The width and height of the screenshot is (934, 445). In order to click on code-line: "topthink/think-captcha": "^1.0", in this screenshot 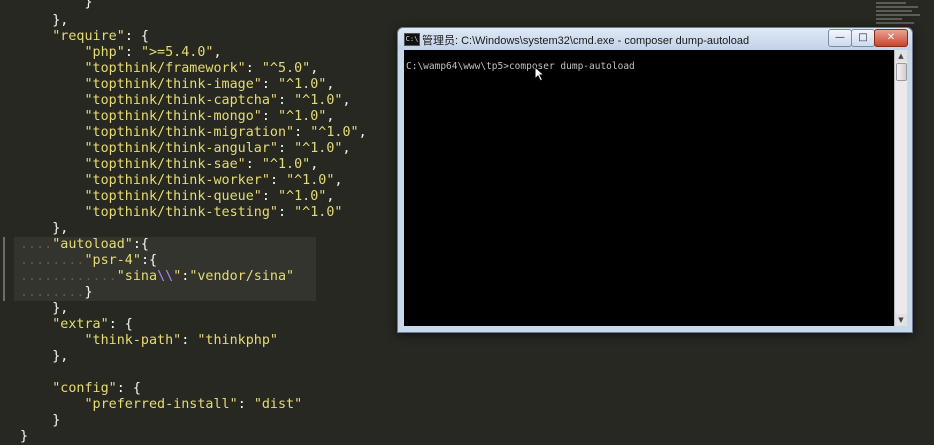, I will do `click(185, 101)`.